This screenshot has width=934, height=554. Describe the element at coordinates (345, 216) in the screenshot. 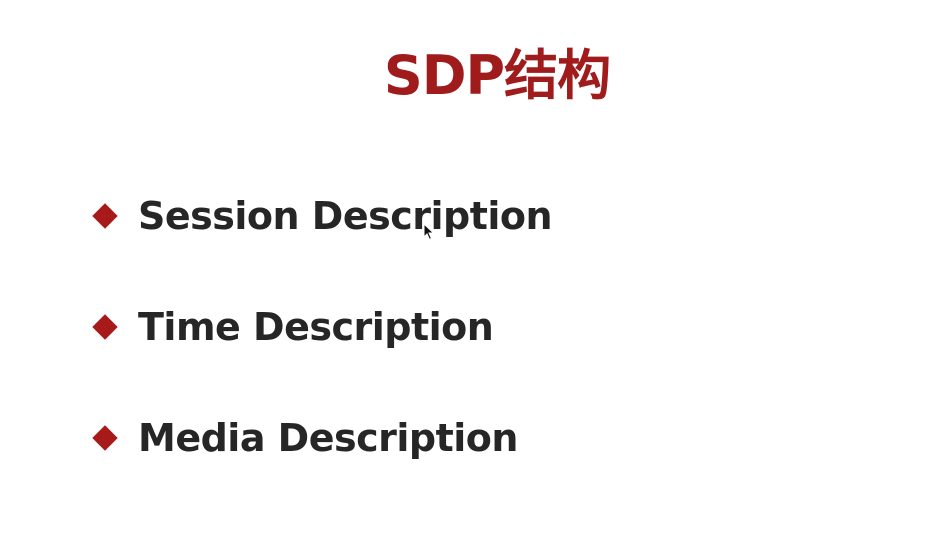

I see `bullet-label: Session Description` at that location.